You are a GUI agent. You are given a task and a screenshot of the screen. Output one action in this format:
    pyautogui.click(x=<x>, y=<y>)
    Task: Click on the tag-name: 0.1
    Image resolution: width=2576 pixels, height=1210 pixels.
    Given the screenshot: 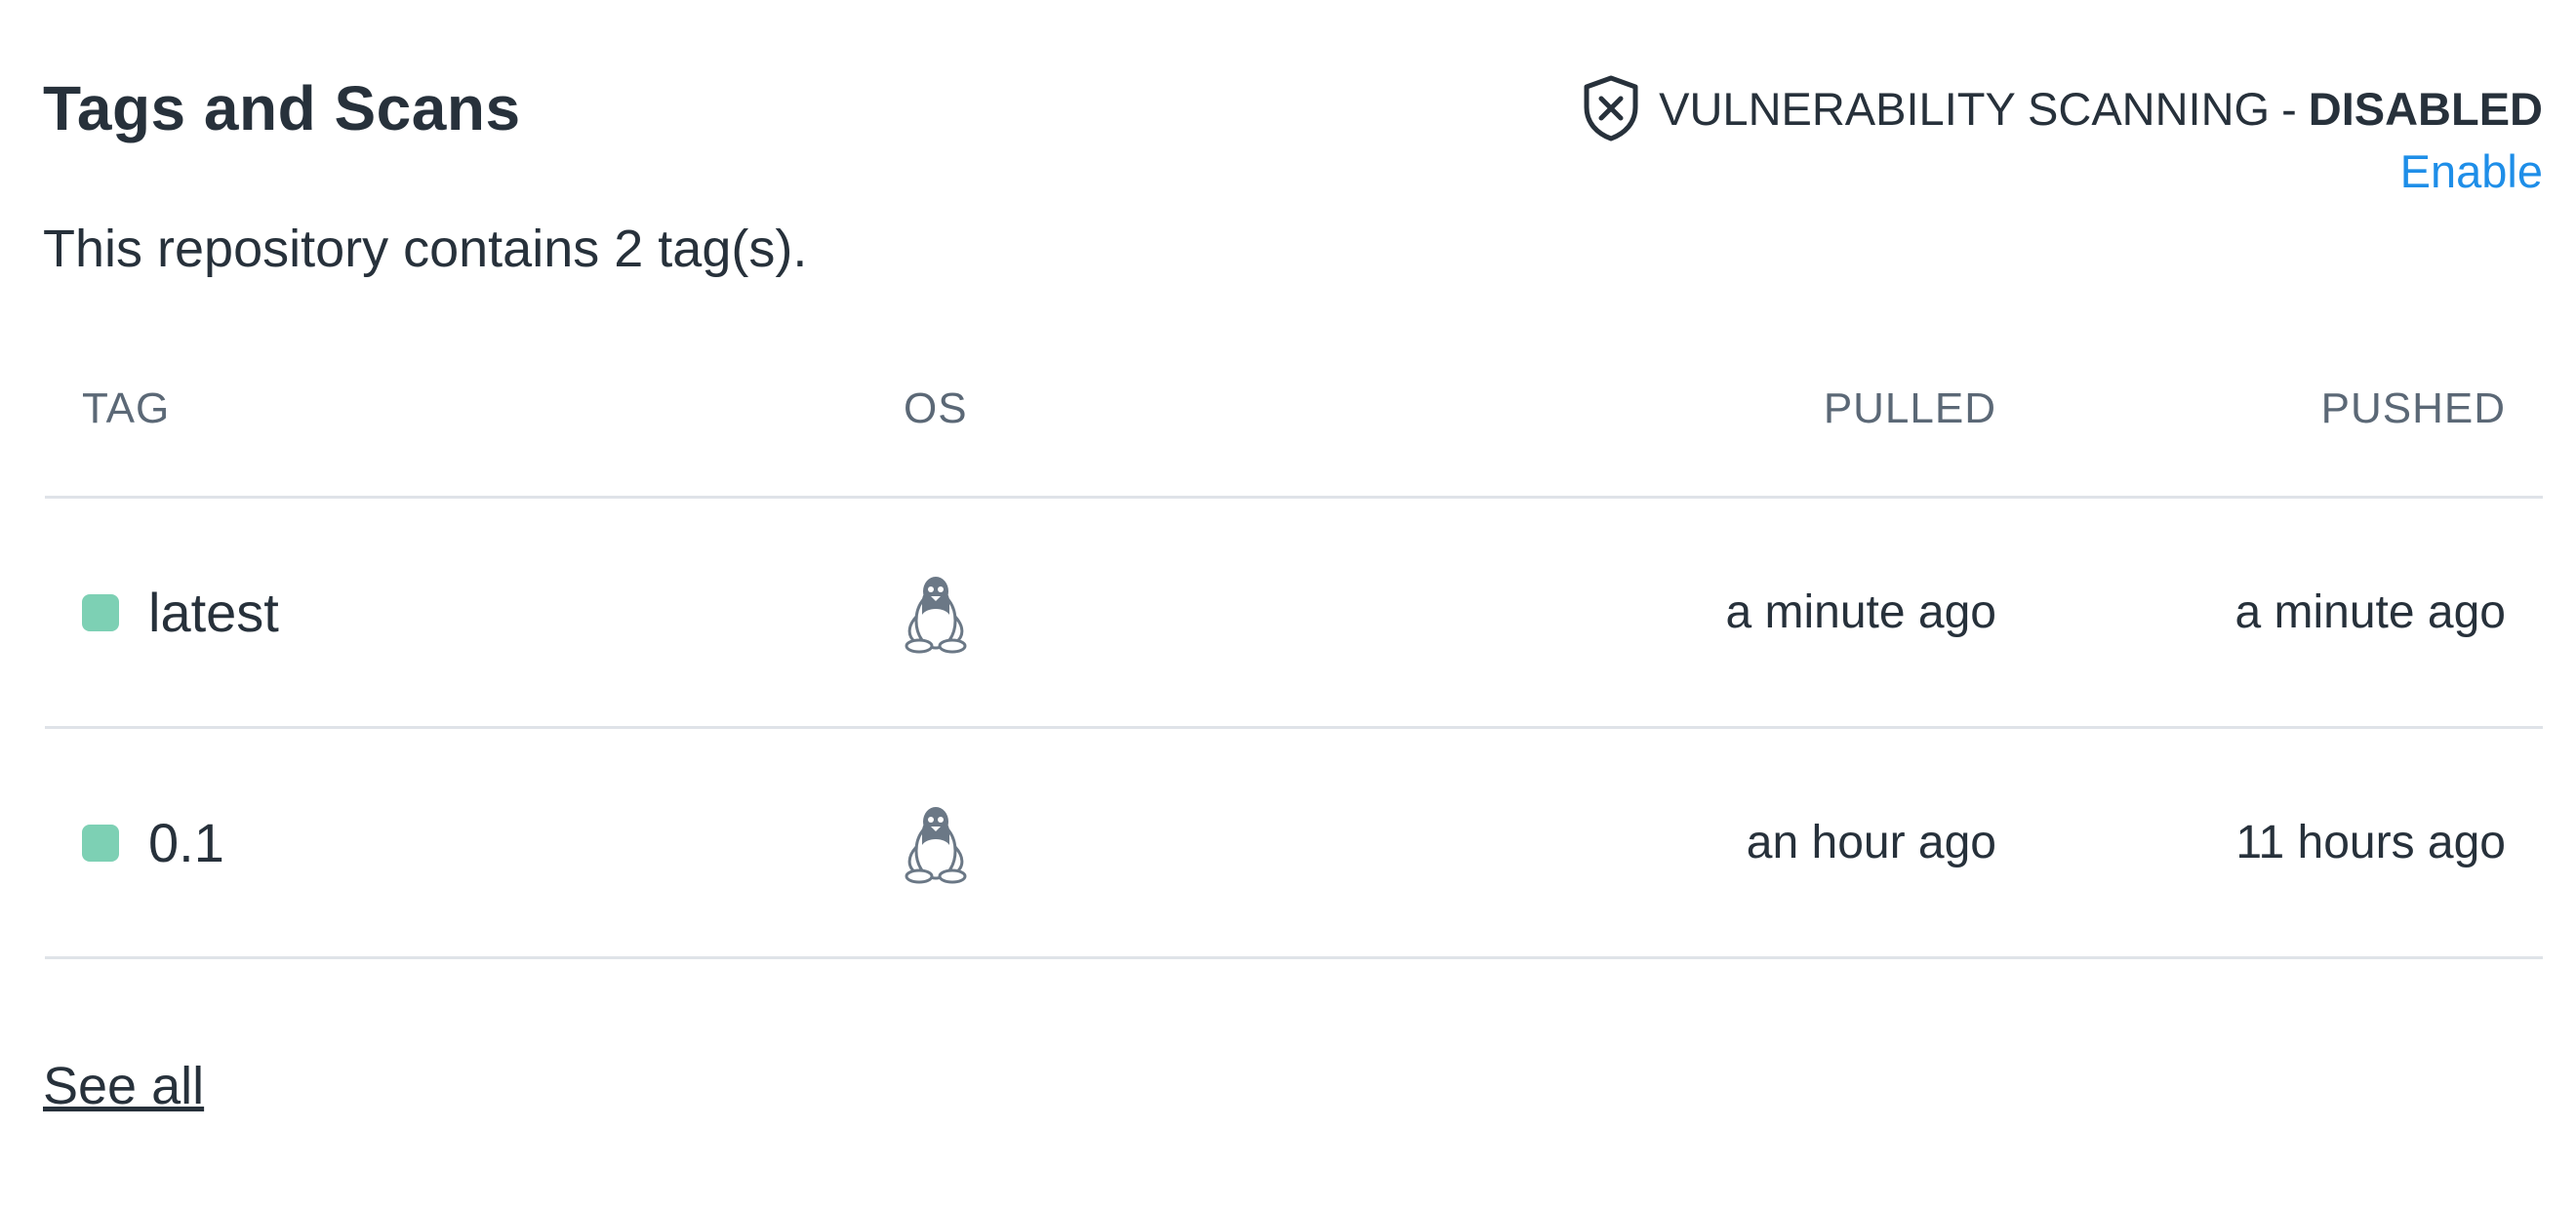 What is the action you would take?
    pyautogui.click(x=186, y=842)
    